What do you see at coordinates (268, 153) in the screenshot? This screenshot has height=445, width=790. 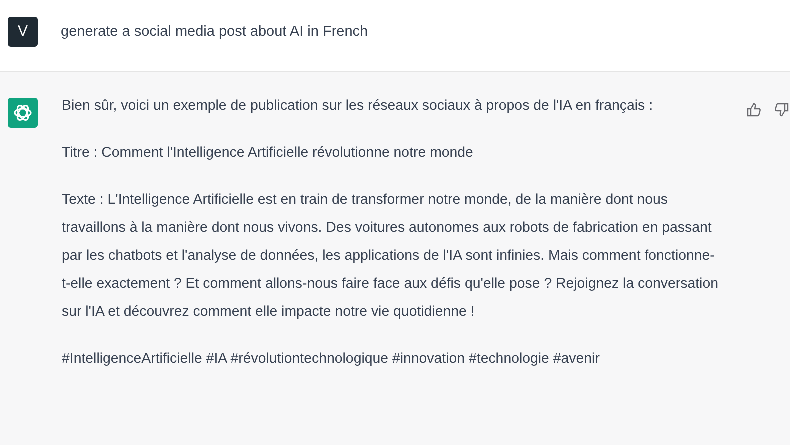 I see `reply-paragraph: Titre : Comment l'Intelligence Artificielle révolutionne notre monde` at bounding box center [268, 153].